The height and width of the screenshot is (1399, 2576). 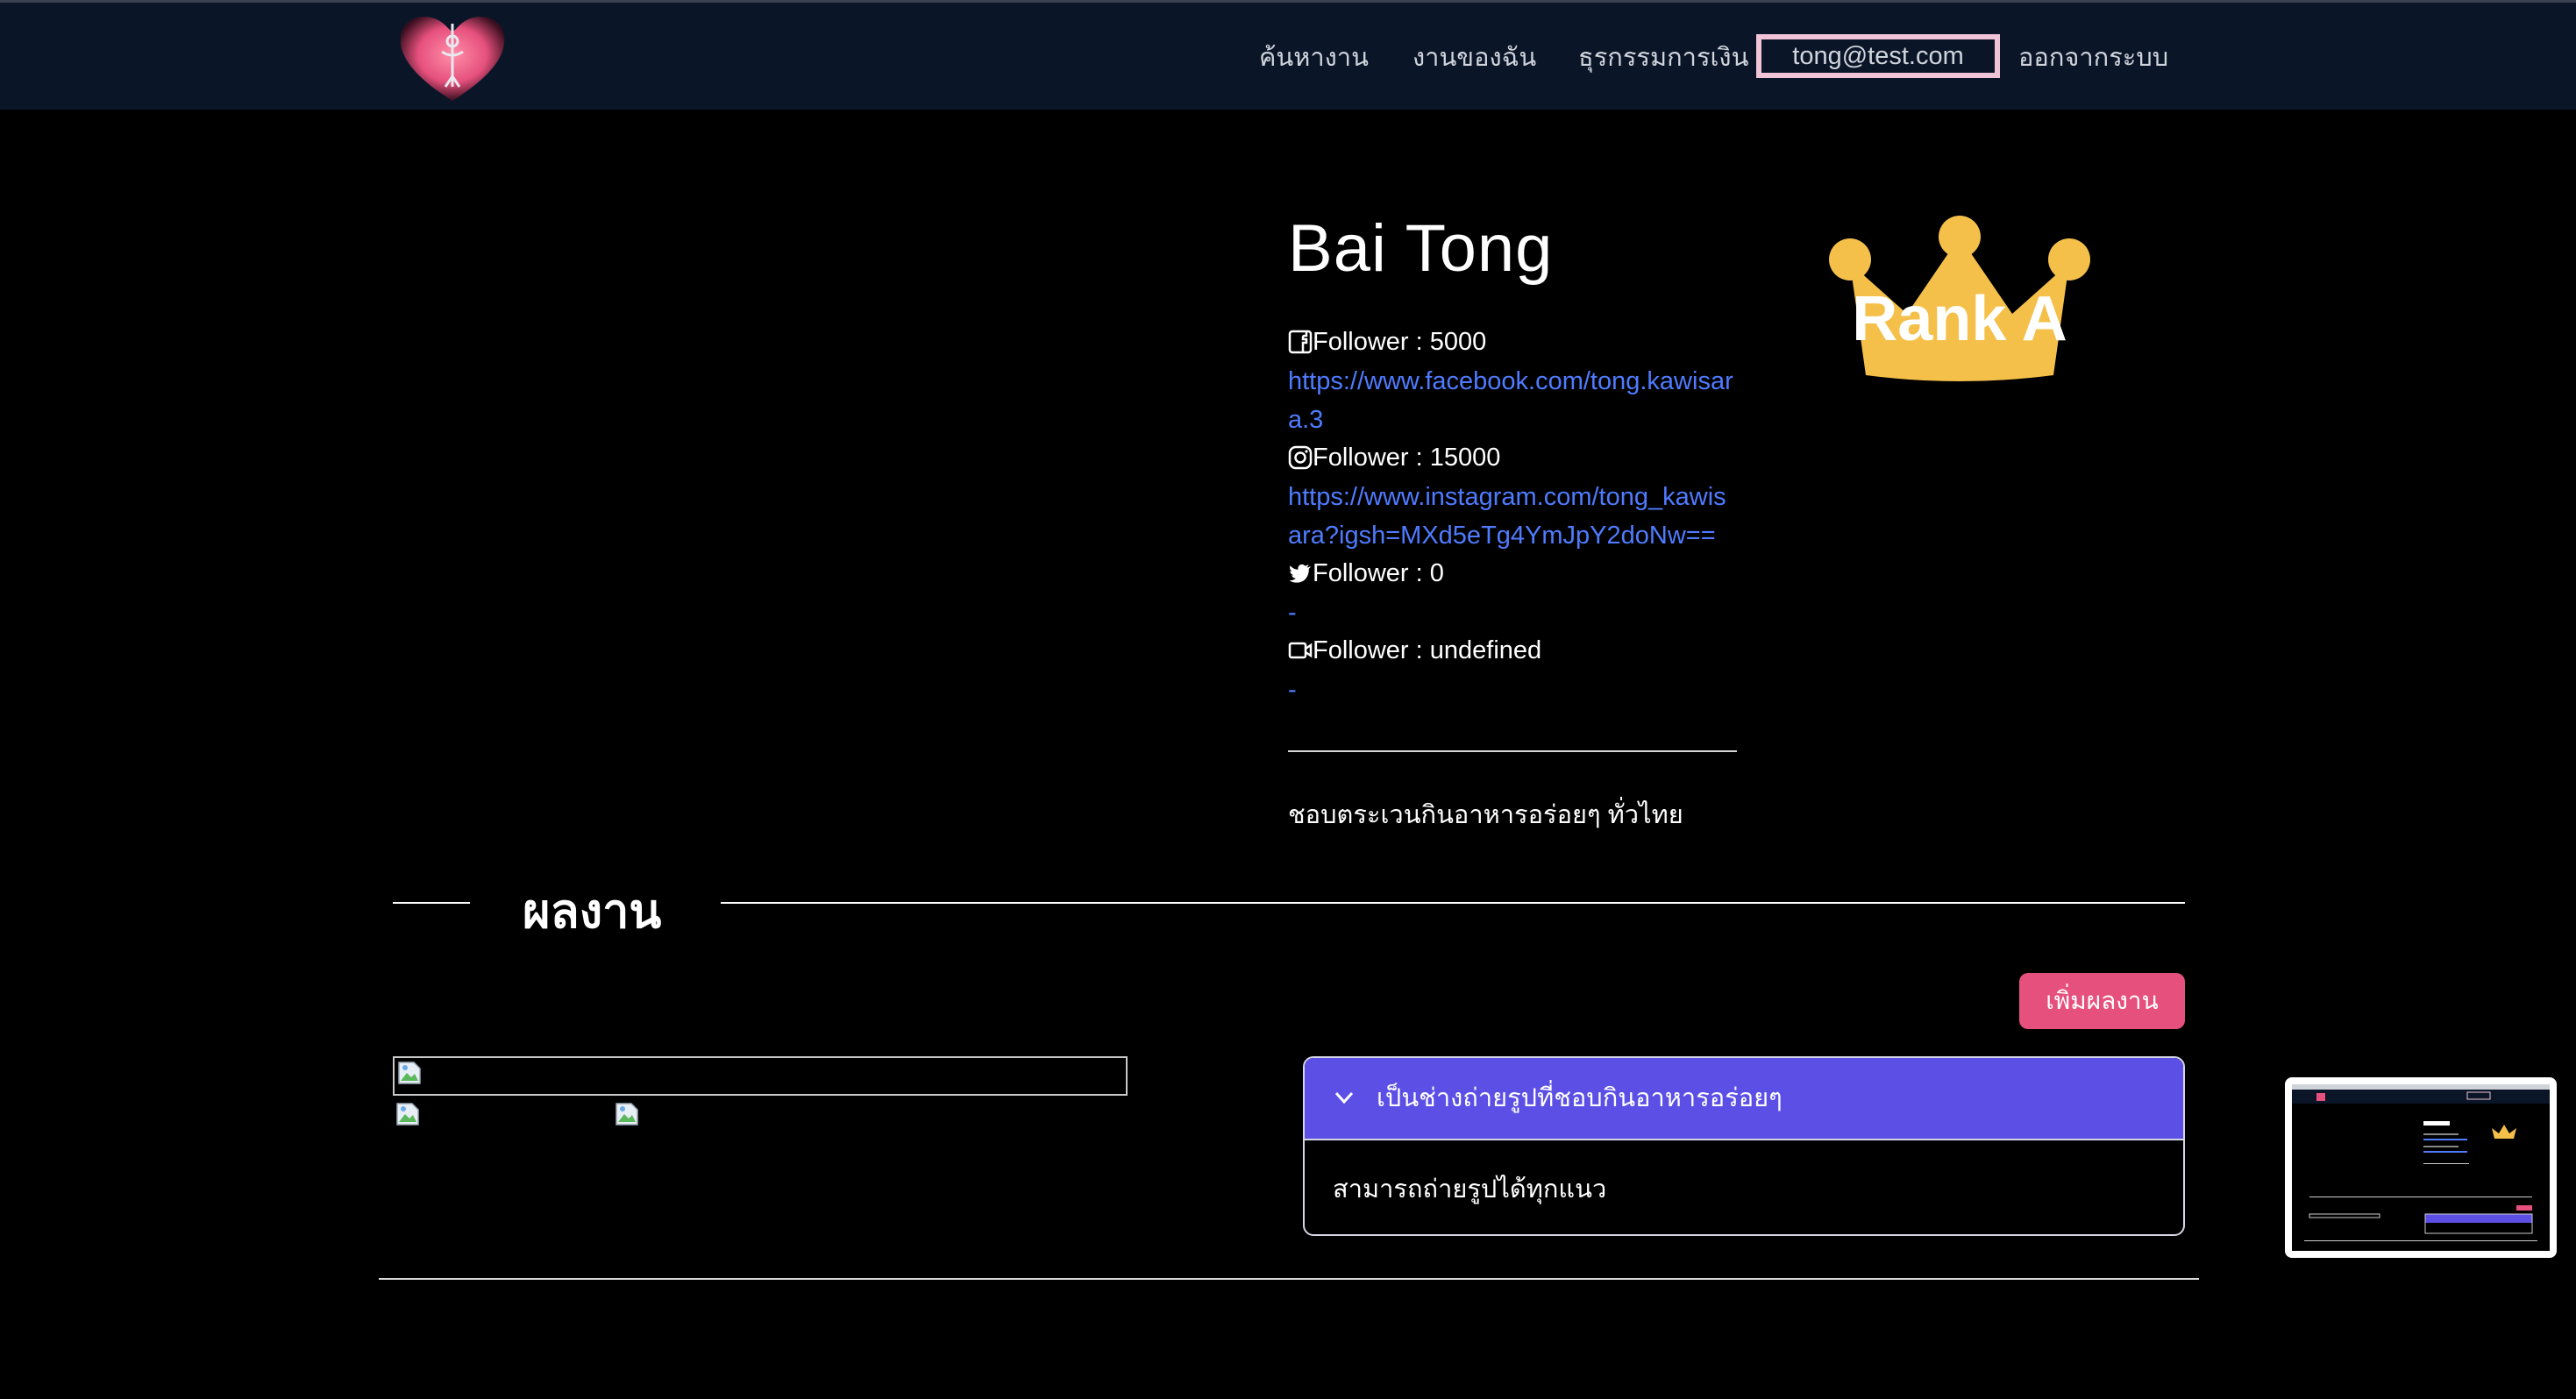 I want to click on accordion-title: เป็นช่างถ่ายรูปที่ชอบกินอาหารอร่อยๆ, so click(x=1580, y=1098).